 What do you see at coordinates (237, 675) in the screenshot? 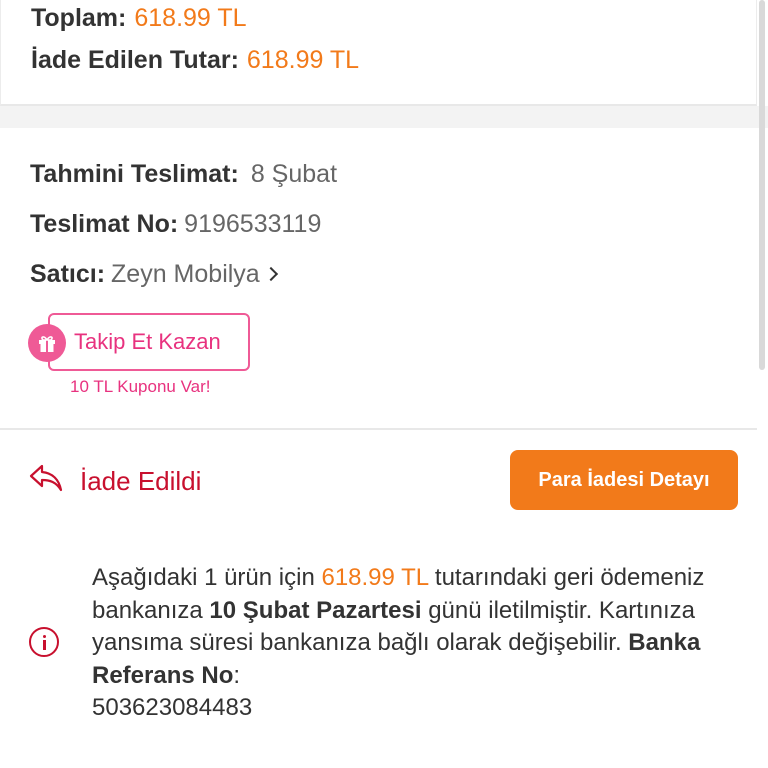
I see `refund-message-text: :` at bounding box center [237, 675].